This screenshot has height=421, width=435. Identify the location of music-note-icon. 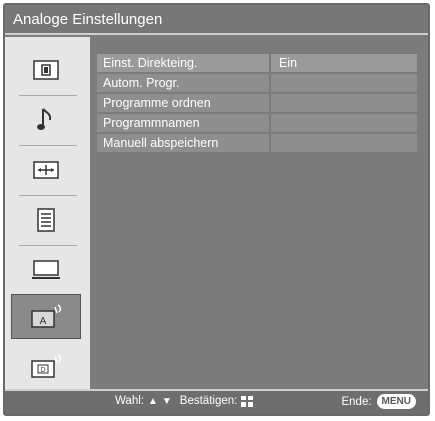
(44, 118).